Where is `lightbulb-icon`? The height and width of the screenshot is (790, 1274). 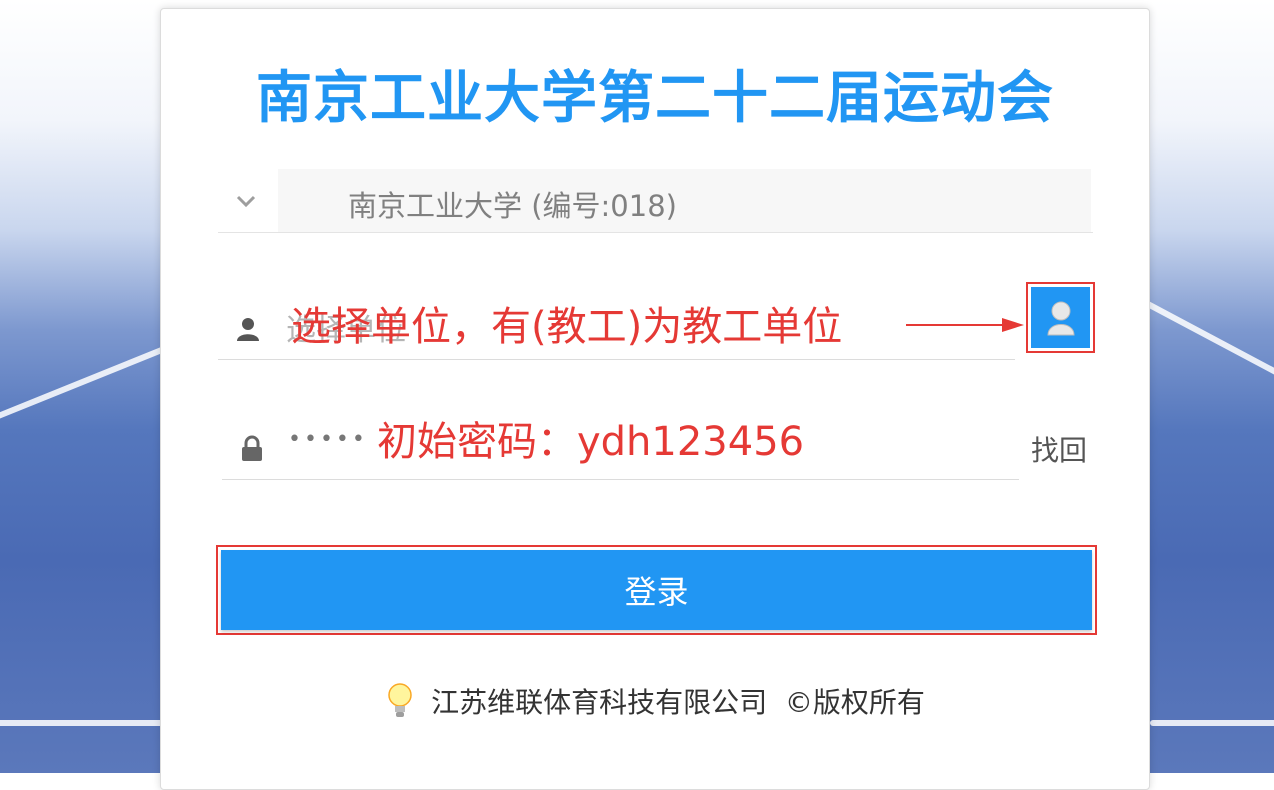
lightbulb-icon is located at coordinates (400, 700).